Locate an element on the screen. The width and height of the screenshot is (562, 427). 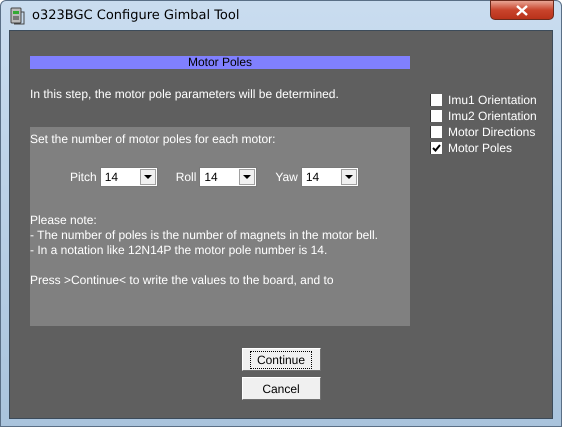
cancel-button: Cancel is located at coordinates (281, 388).